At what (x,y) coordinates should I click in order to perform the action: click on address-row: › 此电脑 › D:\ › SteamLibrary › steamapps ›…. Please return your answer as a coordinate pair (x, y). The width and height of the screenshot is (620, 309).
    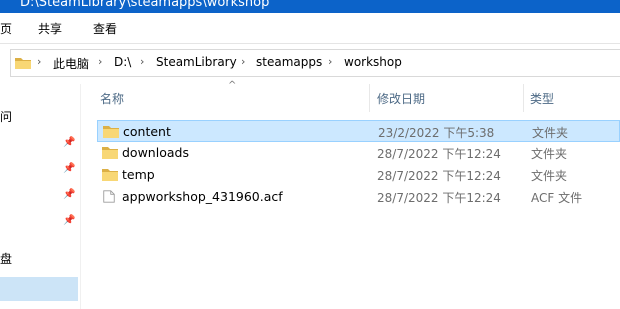
    Looking at the image, I should click on (310, 64).